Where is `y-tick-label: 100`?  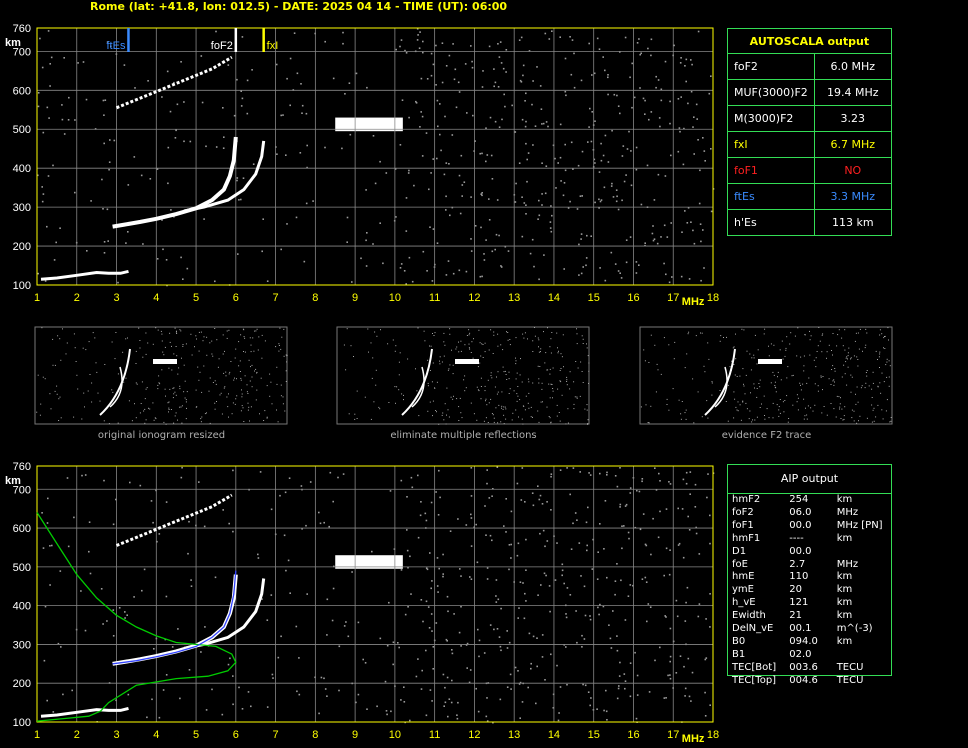
y-tick-label: 100 is located at coordinates (22, 286).